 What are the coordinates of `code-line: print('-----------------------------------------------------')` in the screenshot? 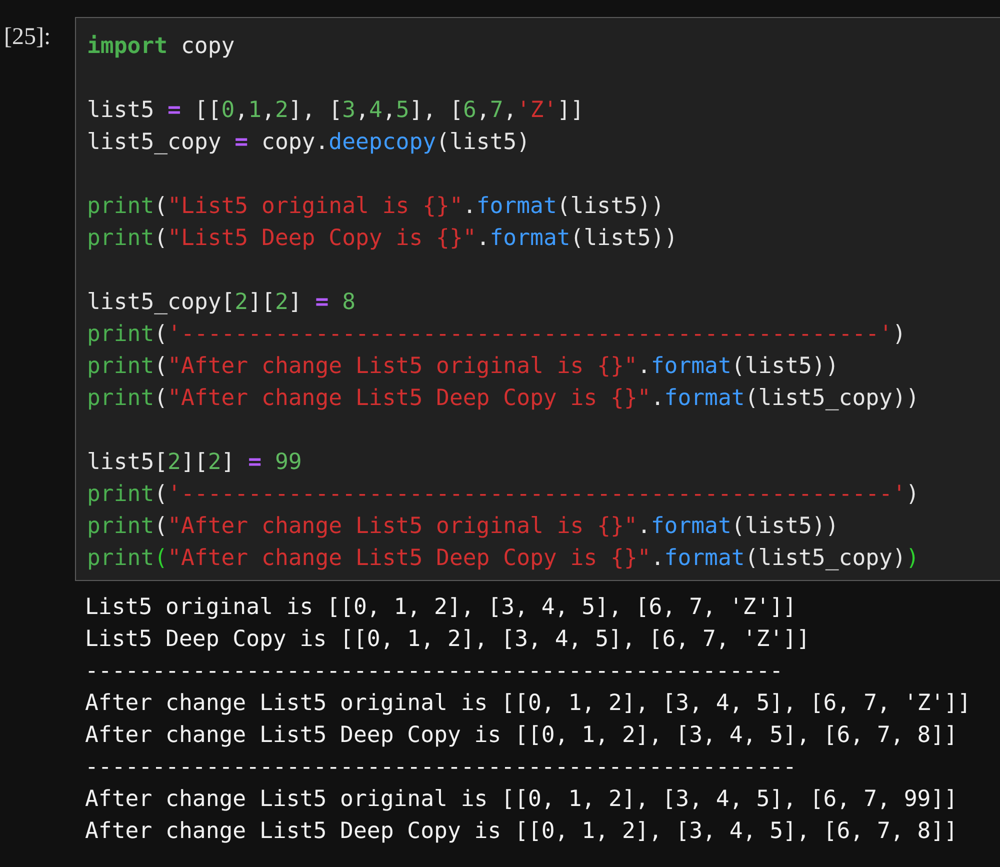 It's located at (503, 494).